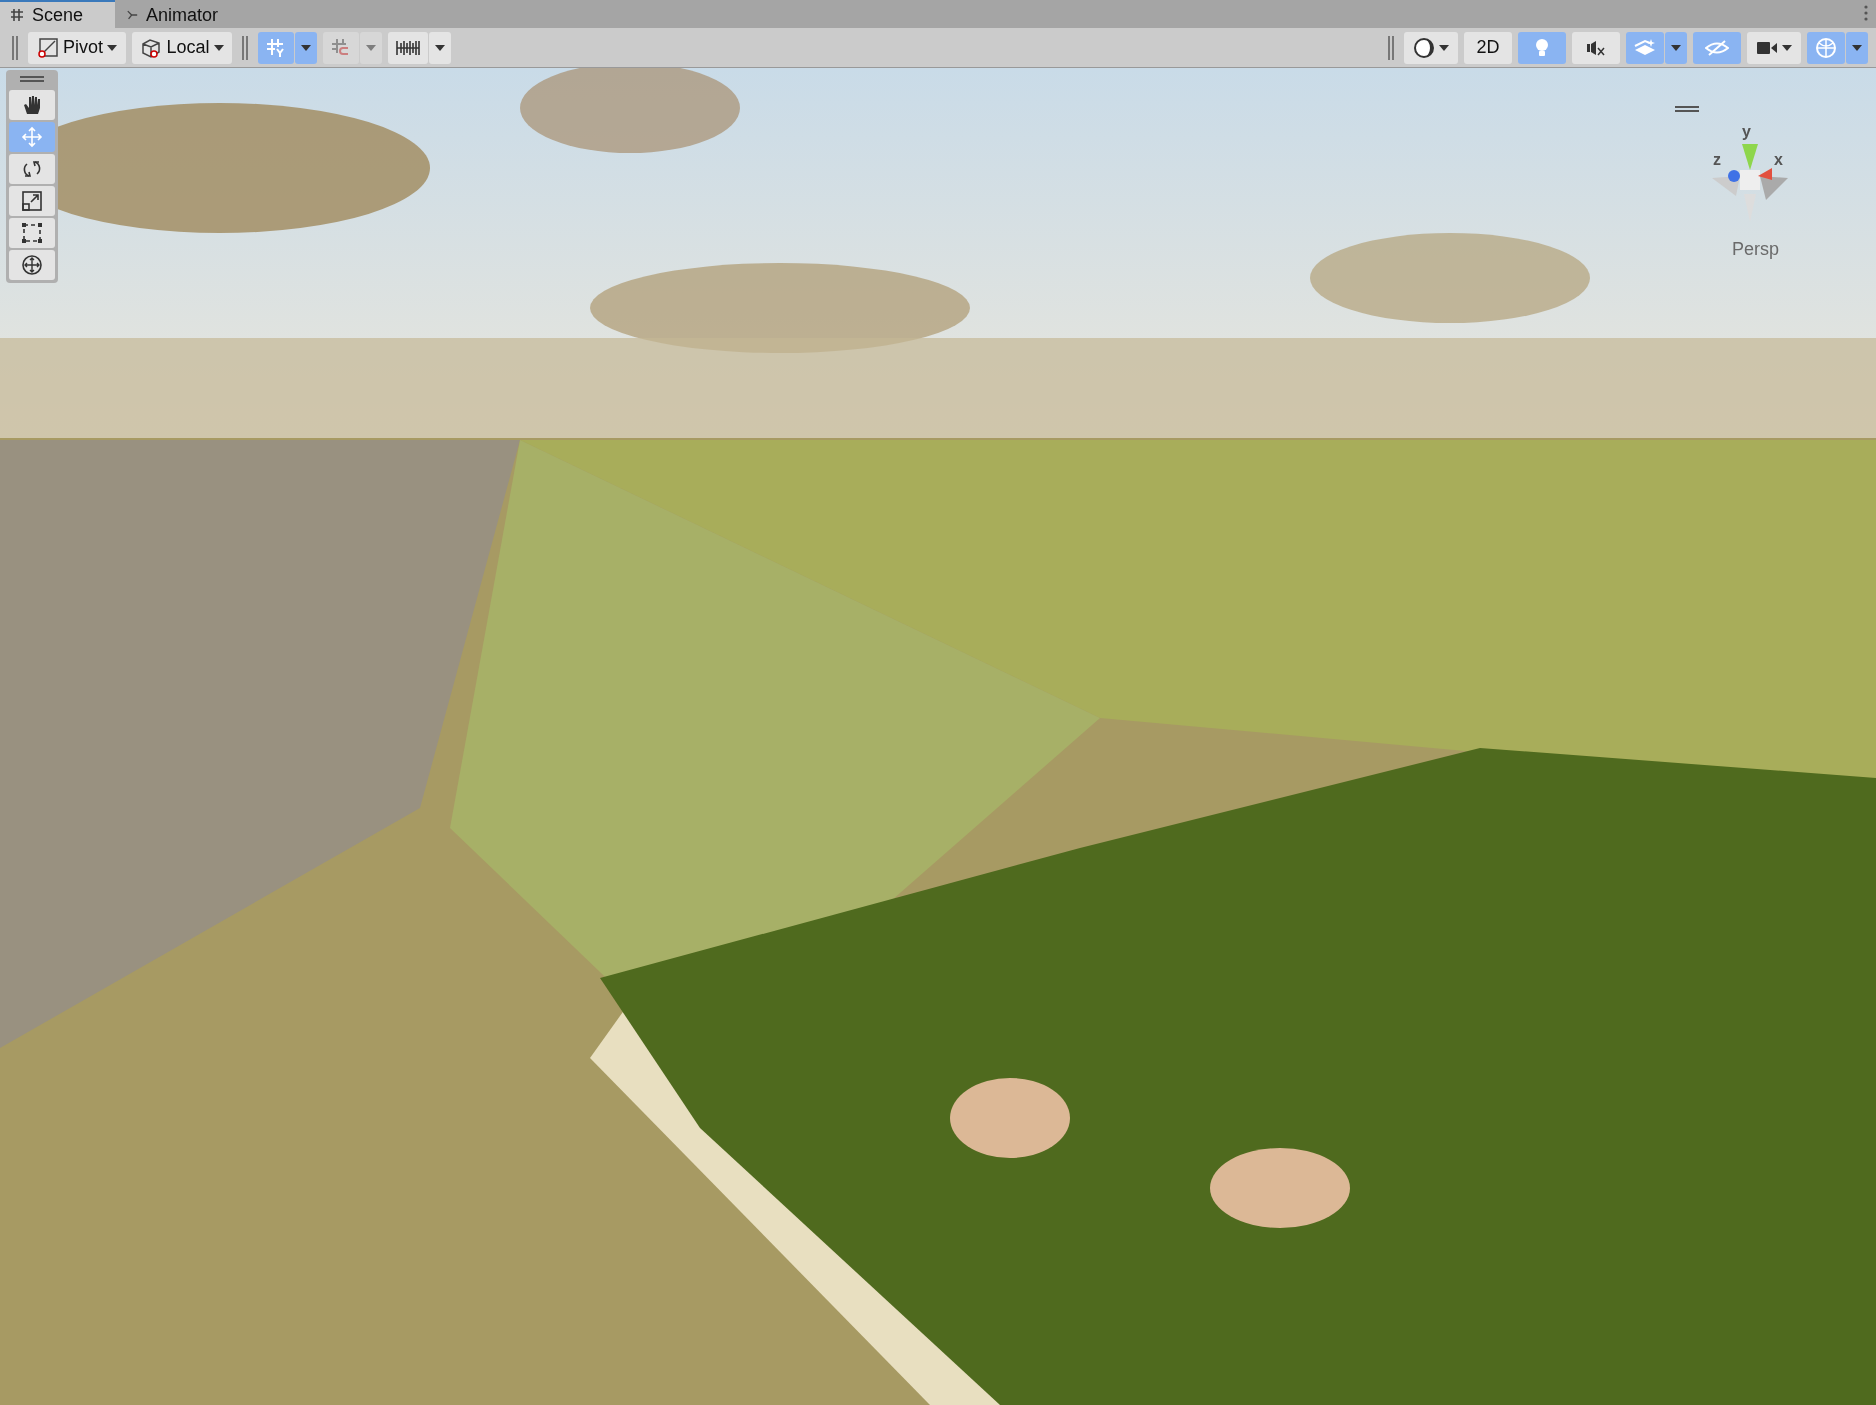  I want to click on rect-tool-button, so click(32, 233).